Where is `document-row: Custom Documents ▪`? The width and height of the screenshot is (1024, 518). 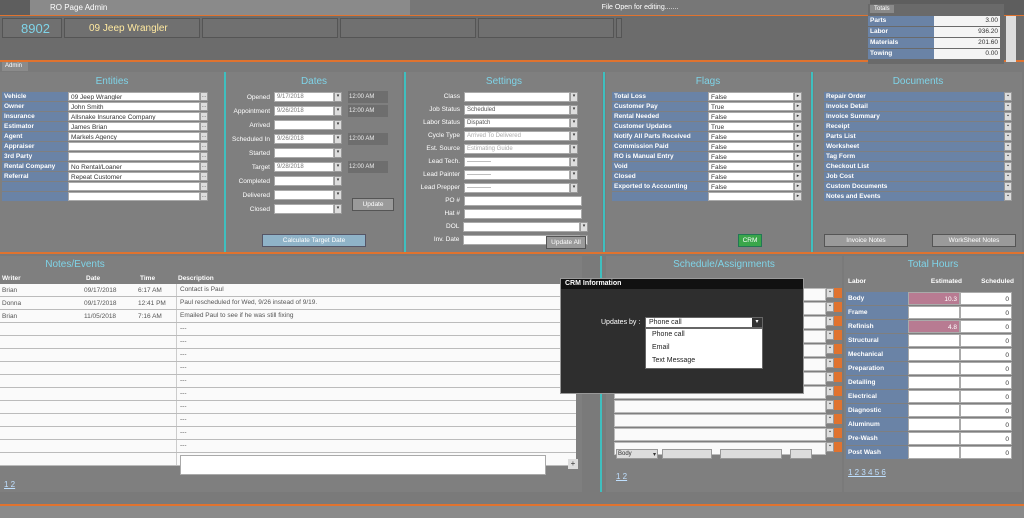 document-row: Custom Documents ▪ is located at coordinates (918, 186).